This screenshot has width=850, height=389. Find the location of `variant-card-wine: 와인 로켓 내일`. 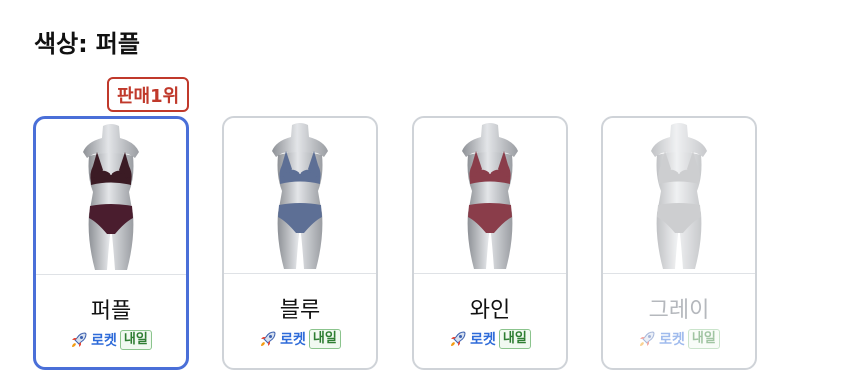

variant-card-wine: 와인 로켓 내일 is located at coordinates (490, 243).